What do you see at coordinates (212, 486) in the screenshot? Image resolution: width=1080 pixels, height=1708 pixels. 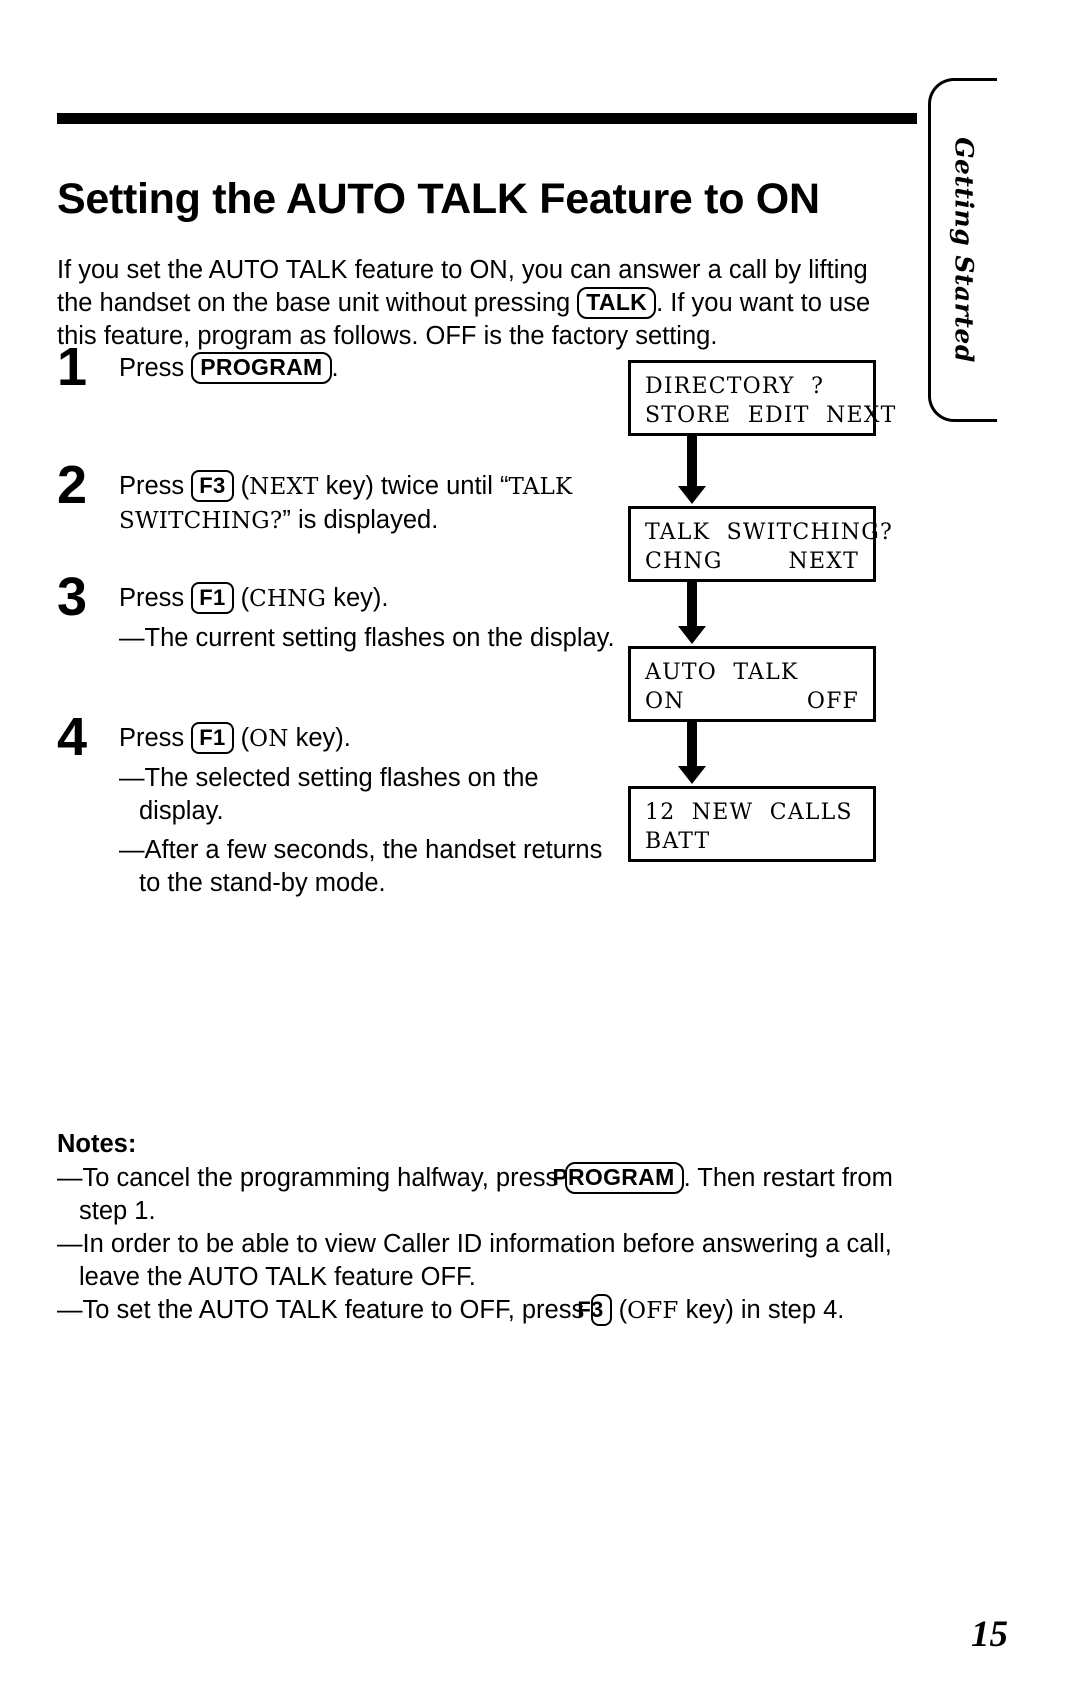 I see `key-f3-step2: F3` at bounding box center [212, 486].